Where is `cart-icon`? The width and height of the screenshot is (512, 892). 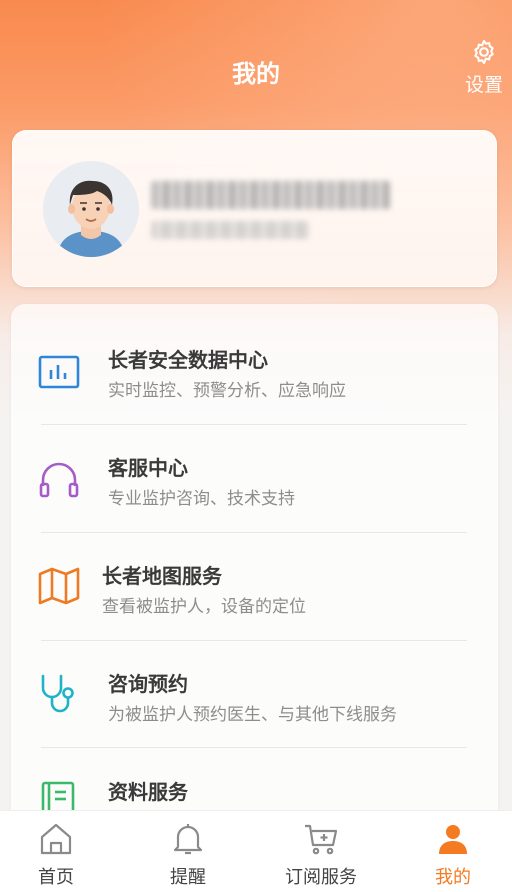 cart-icon is located at coordinates (321, 839).